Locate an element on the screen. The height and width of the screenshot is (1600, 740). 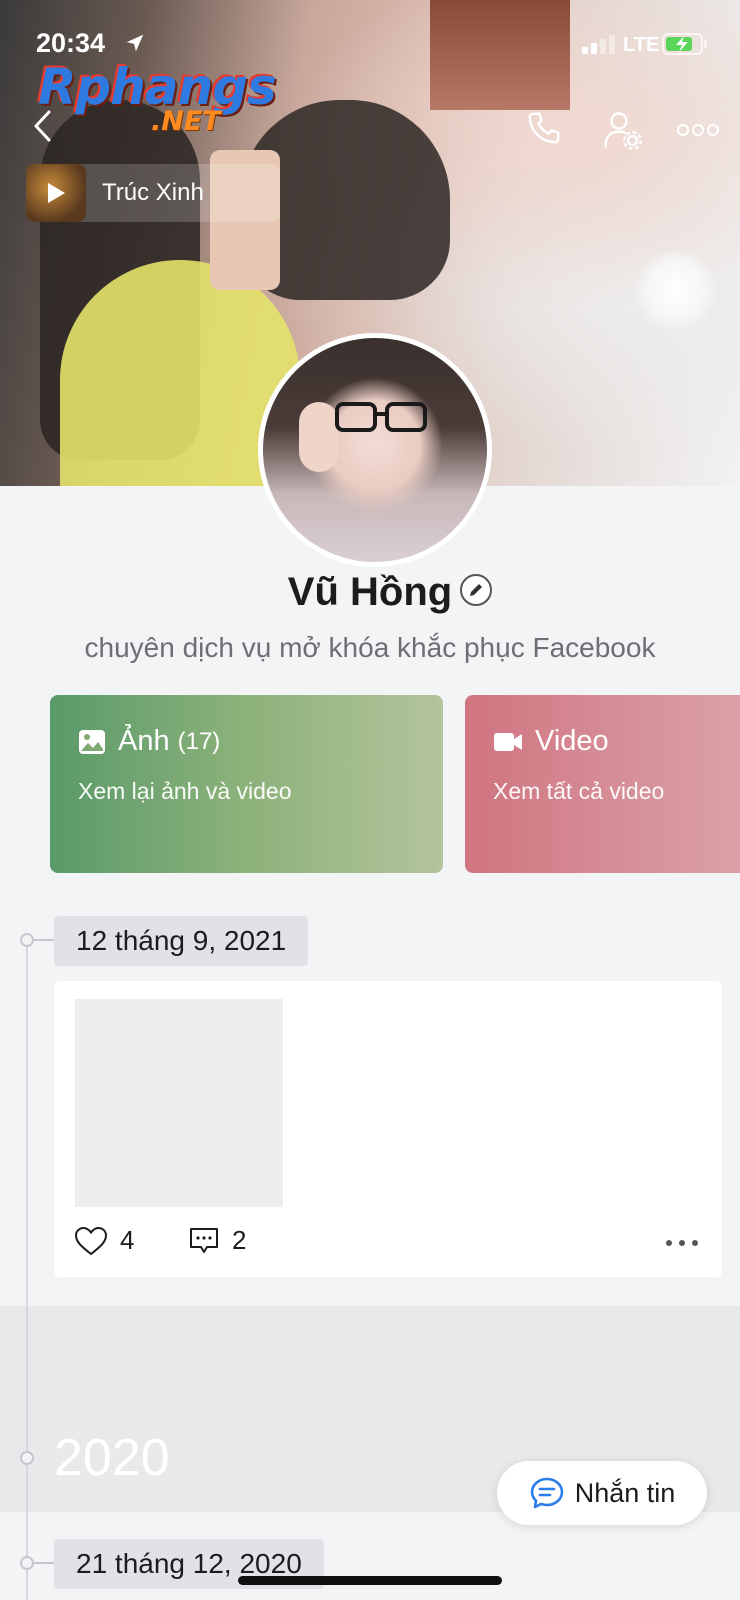
back-button is located at coordinates (42, 126).